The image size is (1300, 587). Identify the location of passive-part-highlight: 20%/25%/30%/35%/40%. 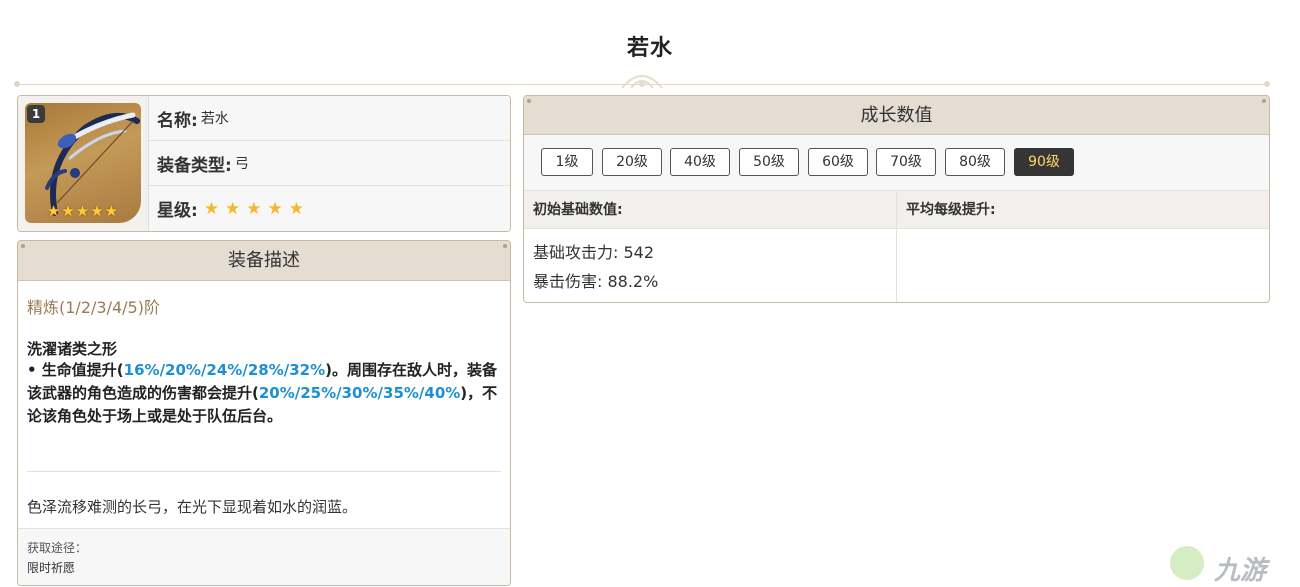
(359, 393).